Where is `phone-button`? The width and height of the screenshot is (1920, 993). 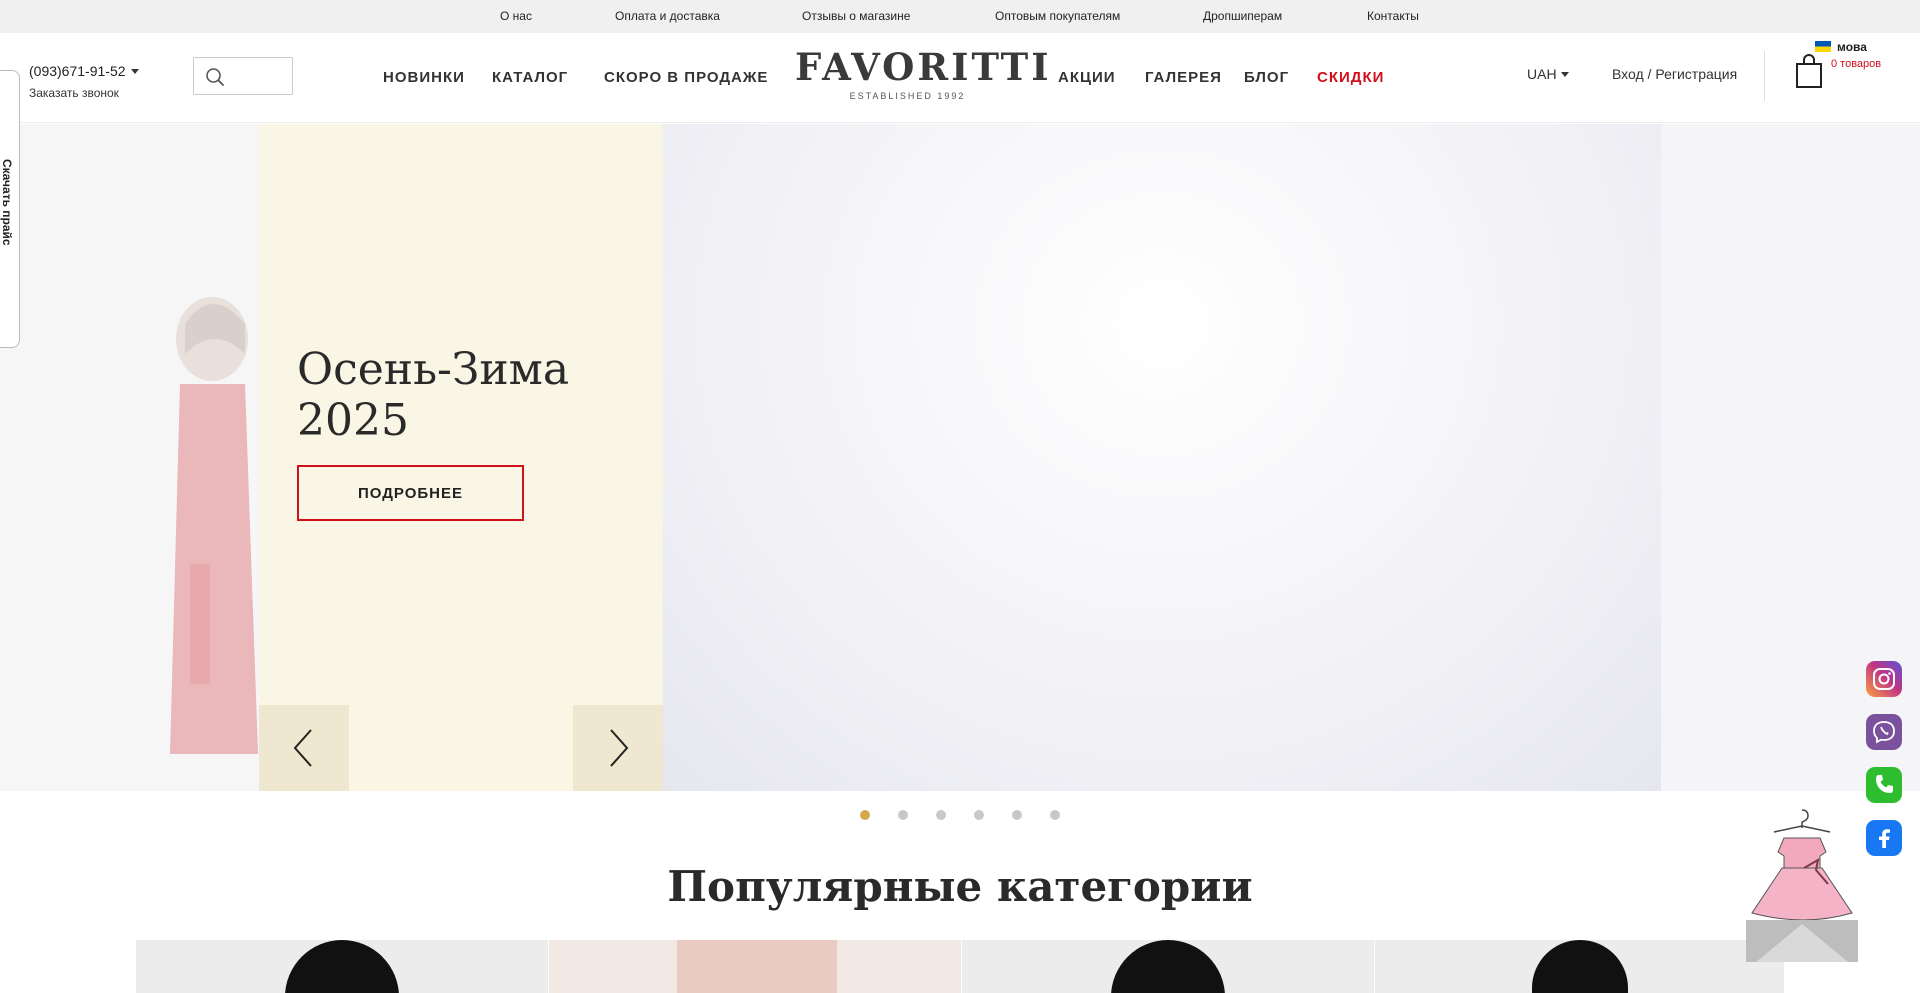 phone-button is located at coordinates (1884, 785).